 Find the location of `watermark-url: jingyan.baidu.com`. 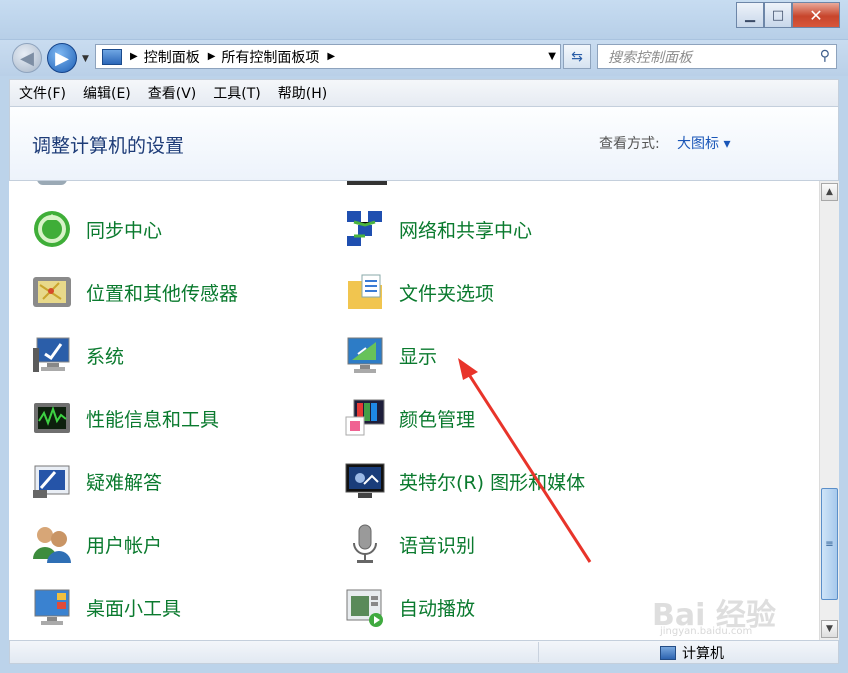

watermark-url: jingyan.baidu.com is located at coordinates (706, 631).